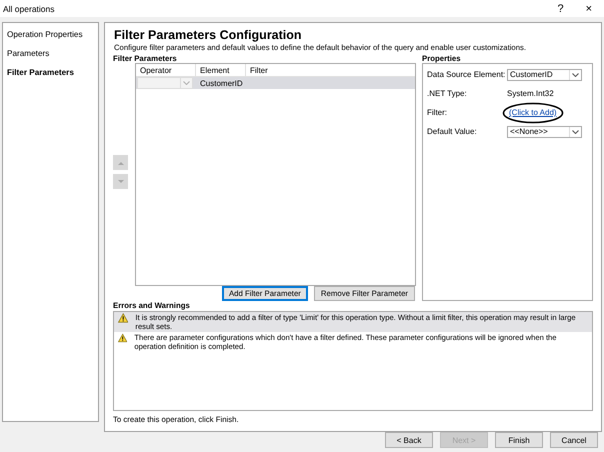 Image resolution: width=604 pixels, height=452 pixels. What do you see at coordinates (221, 83) in the screenshot?
I see `table-cell-text: CustomerID` at bounding box center [221, 83].